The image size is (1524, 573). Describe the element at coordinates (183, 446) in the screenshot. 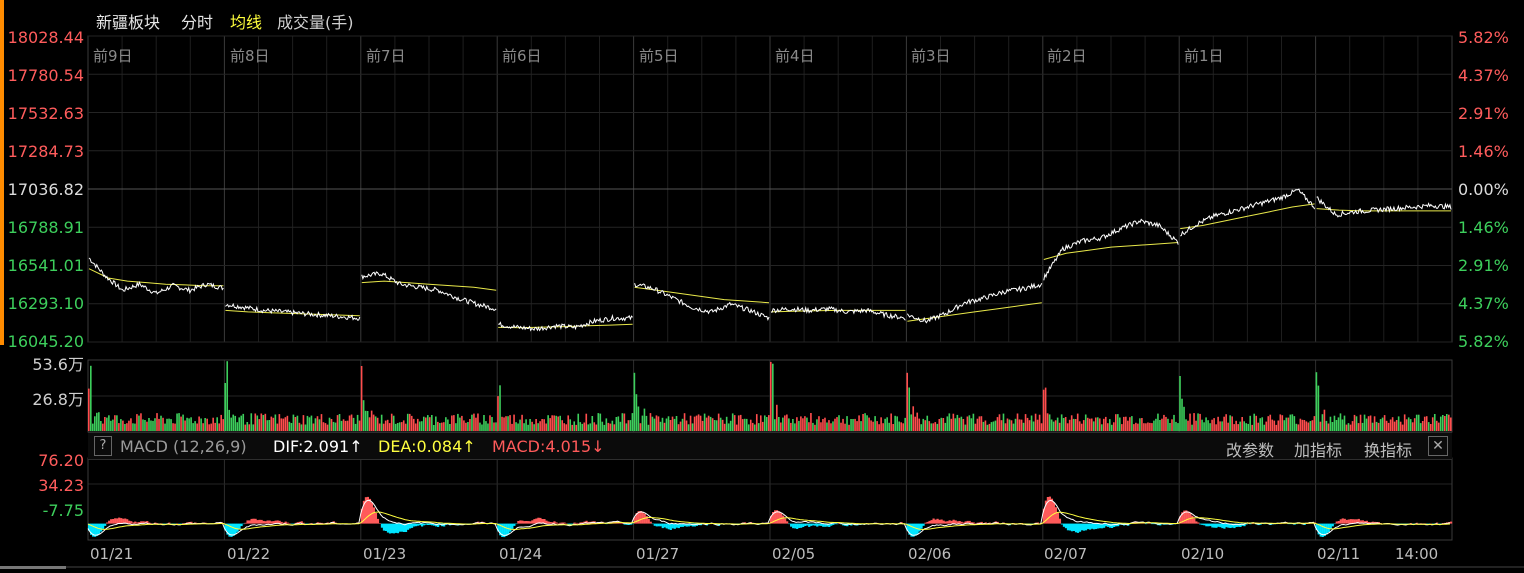

I see `macd-indicator-name: MACD (12,26,9)` at that location.